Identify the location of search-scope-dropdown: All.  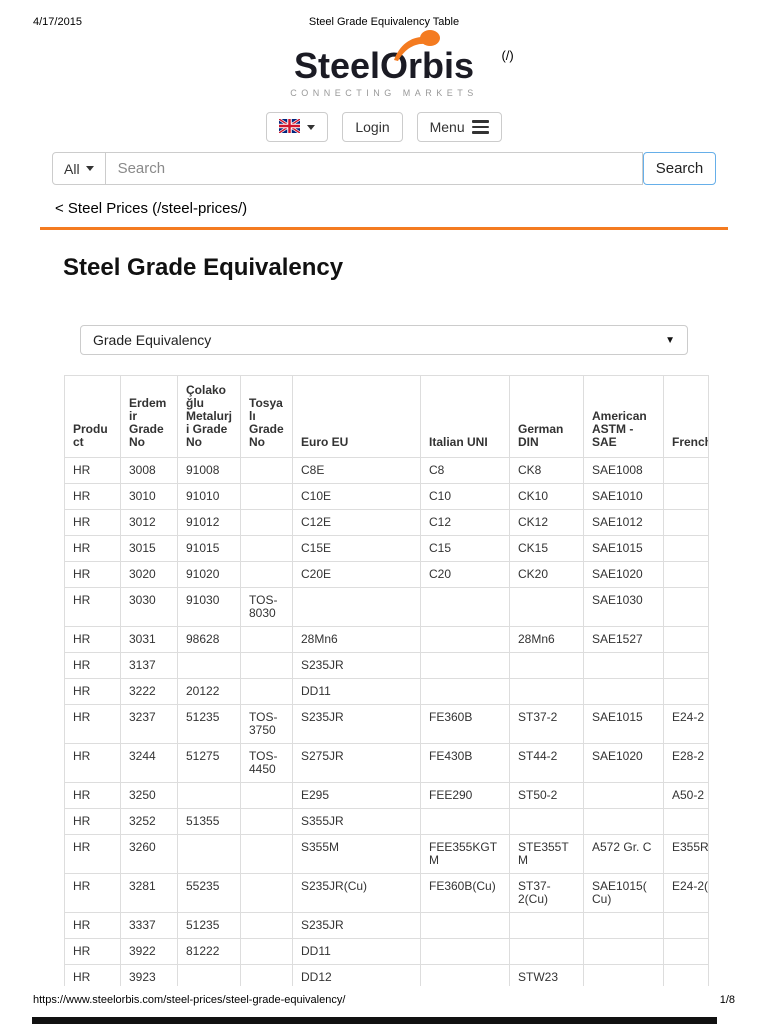
(79, 168).